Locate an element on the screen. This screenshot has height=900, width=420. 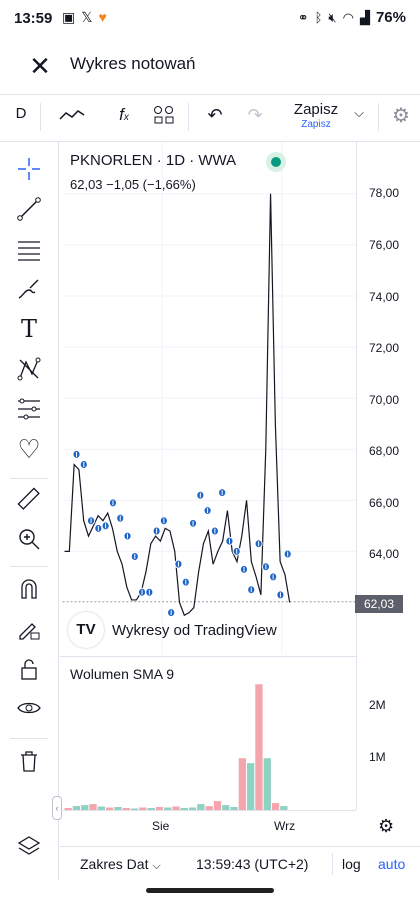
gesture-navigation-bar is located at coordinates (210, 890).